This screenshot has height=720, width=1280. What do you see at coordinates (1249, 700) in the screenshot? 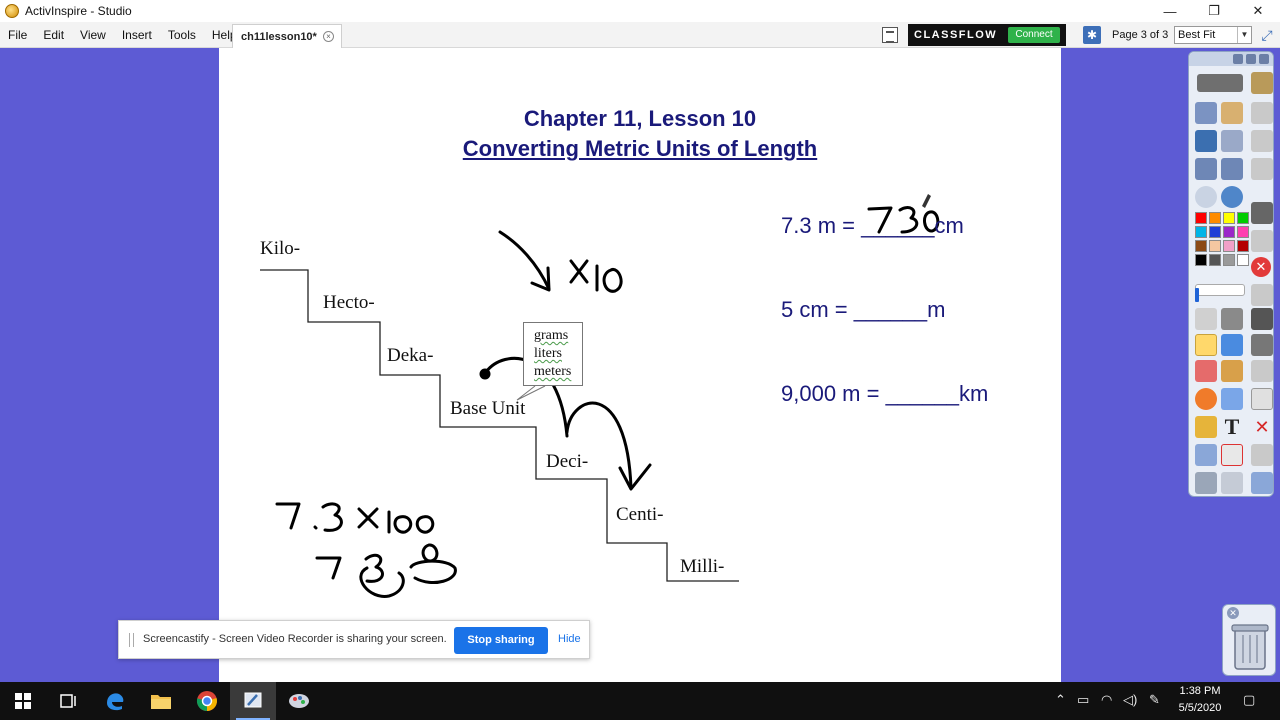
I see `notifications-icon: ▢` at bounding box center [1249, 700].